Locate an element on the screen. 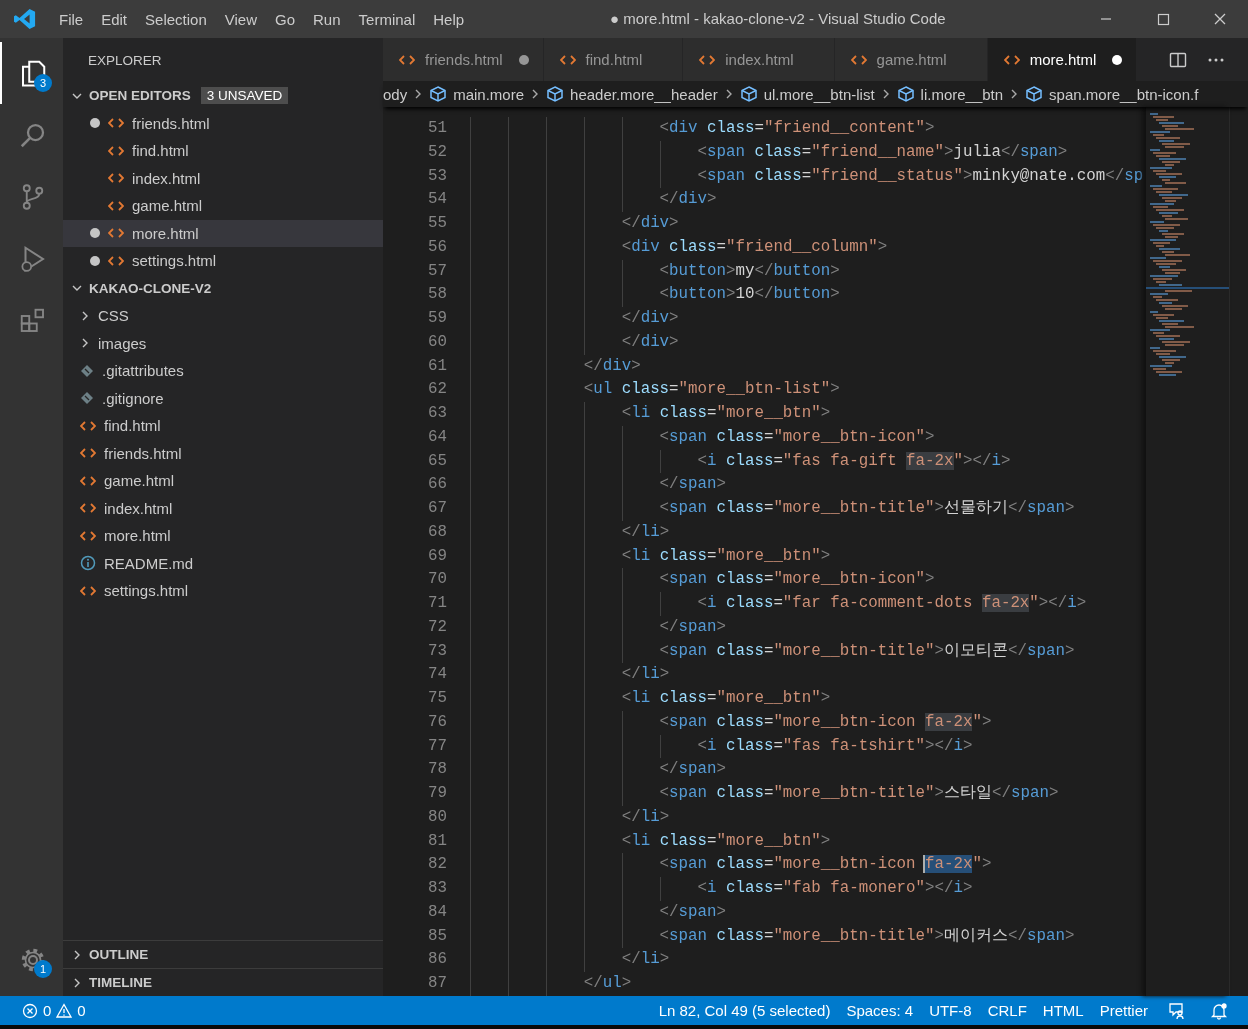 The image size is (1248, 1029). line-number: 70 is located at coordinates (437, 580).